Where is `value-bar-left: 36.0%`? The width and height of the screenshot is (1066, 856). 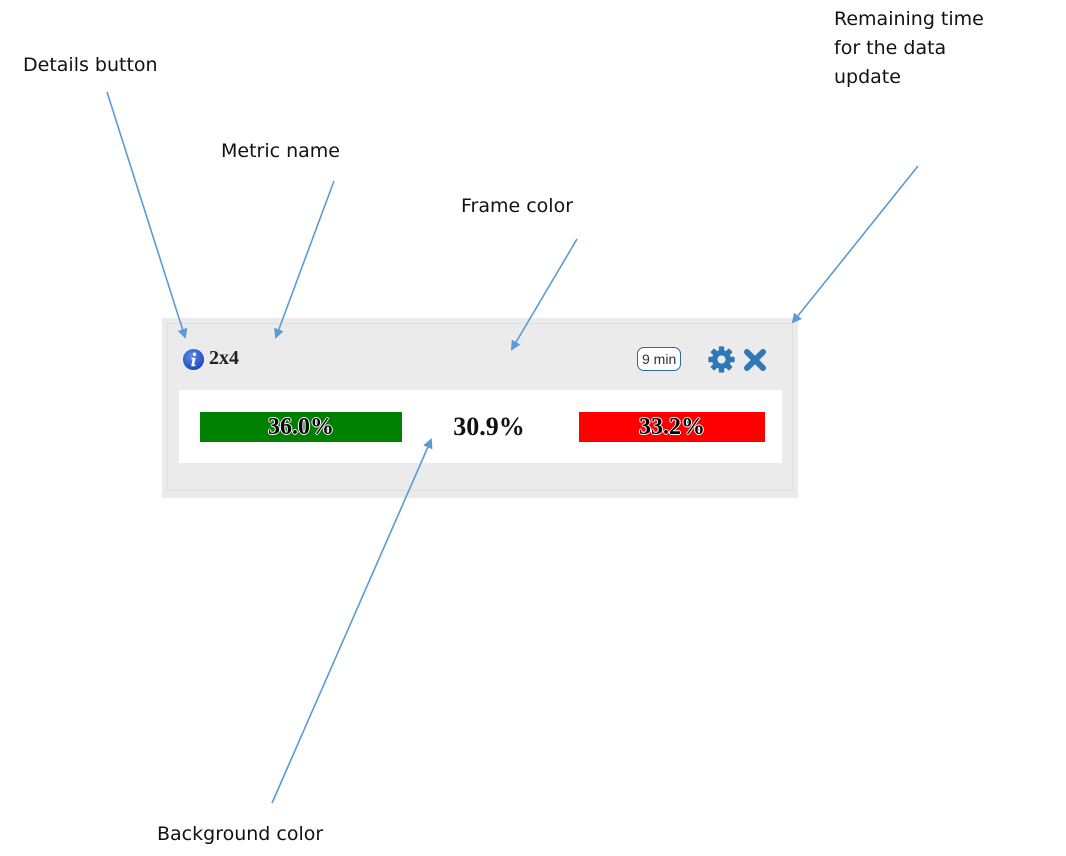 value-bar-left: 36.0% is located at coordinates (301, 427).